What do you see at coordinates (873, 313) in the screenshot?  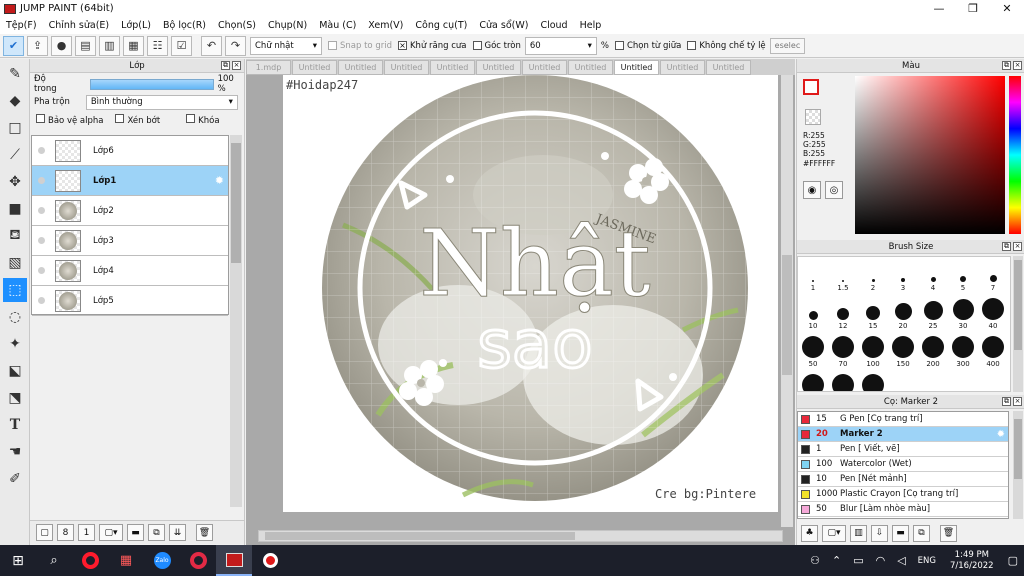 I see `brush-size-option: 15` at bounding box center [873, 313].